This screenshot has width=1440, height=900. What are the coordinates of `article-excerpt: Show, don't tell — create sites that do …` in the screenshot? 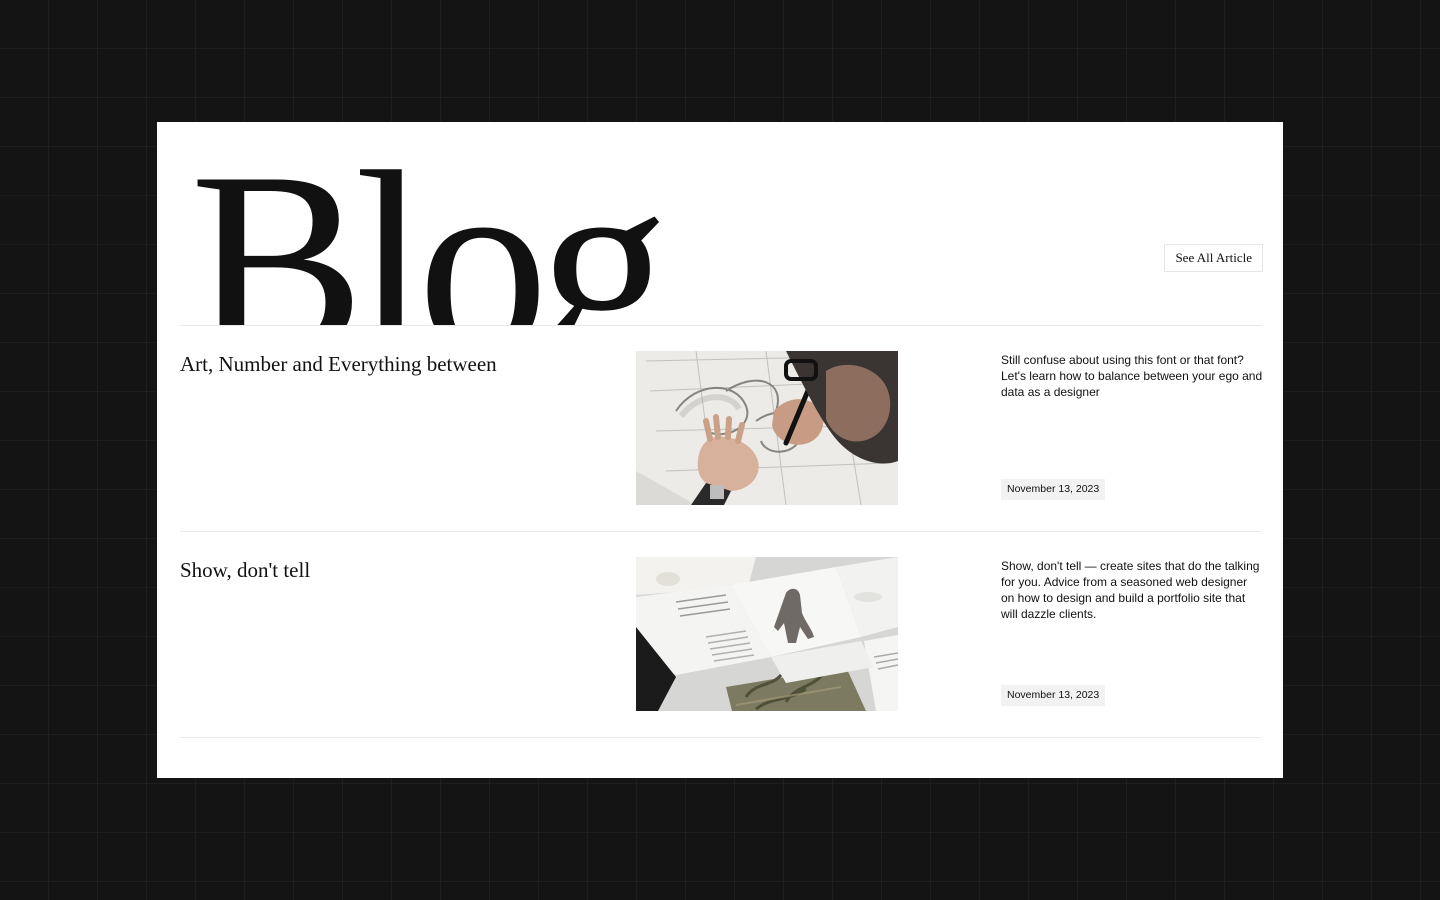 It's located at (1130, 590).